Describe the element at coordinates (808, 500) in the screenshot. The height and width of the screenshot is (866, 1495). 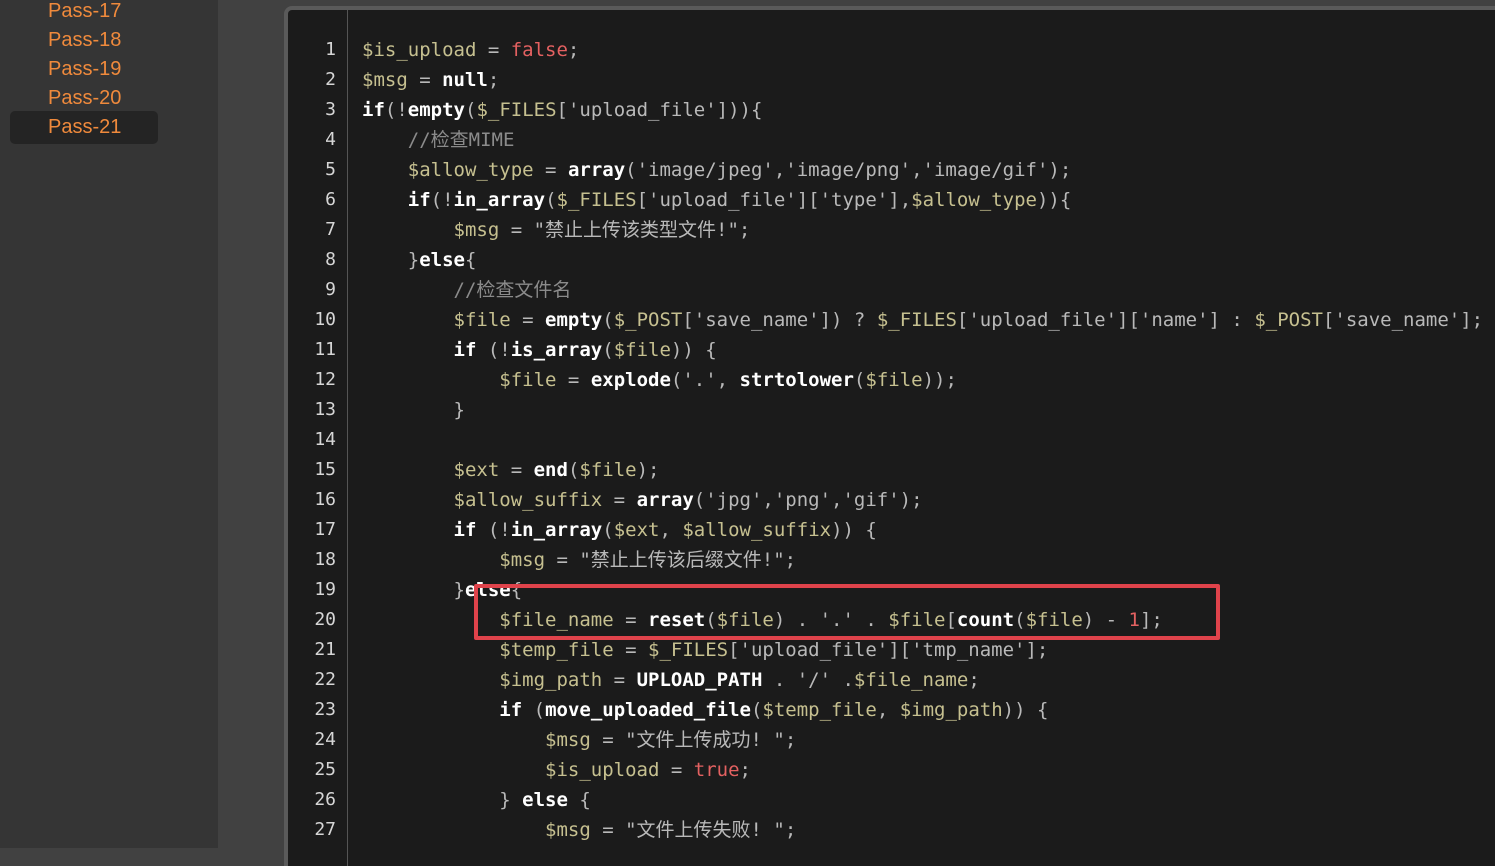
I see `code-token: ('jpg','png','gif');` at that location.